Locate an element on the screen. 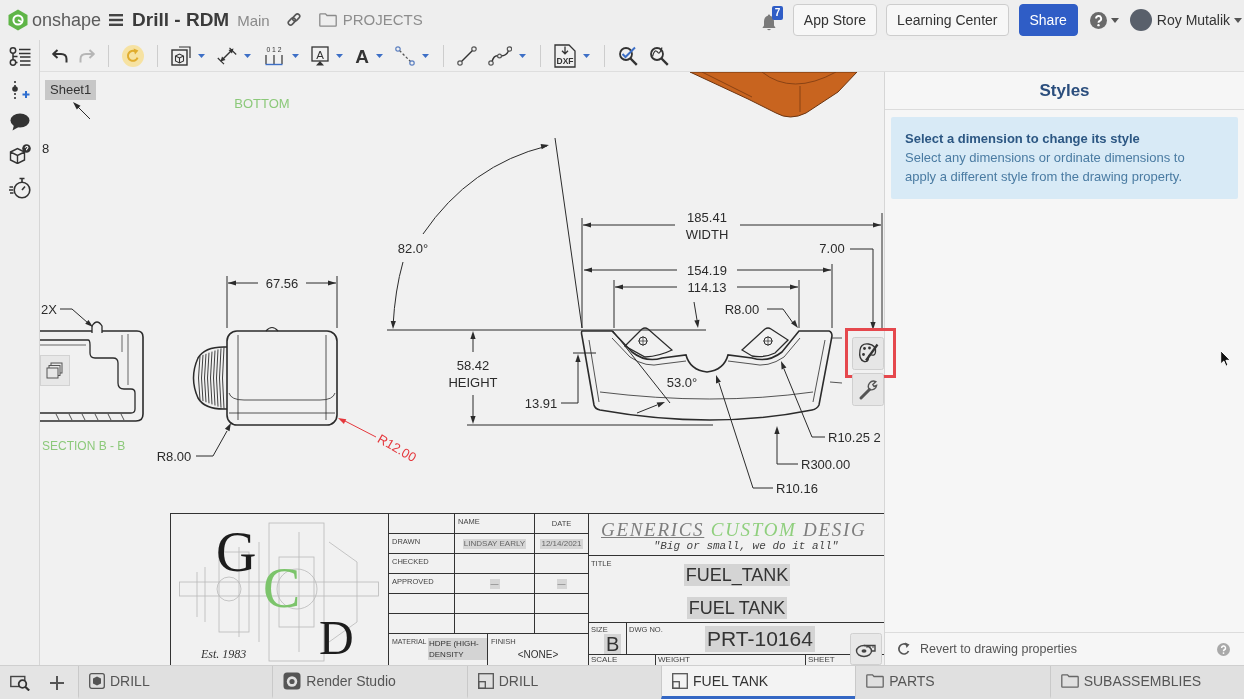 Image resolution: width=1244 pixels, height=699 pixels. user-avatar is located at coordinates (1140, 20).